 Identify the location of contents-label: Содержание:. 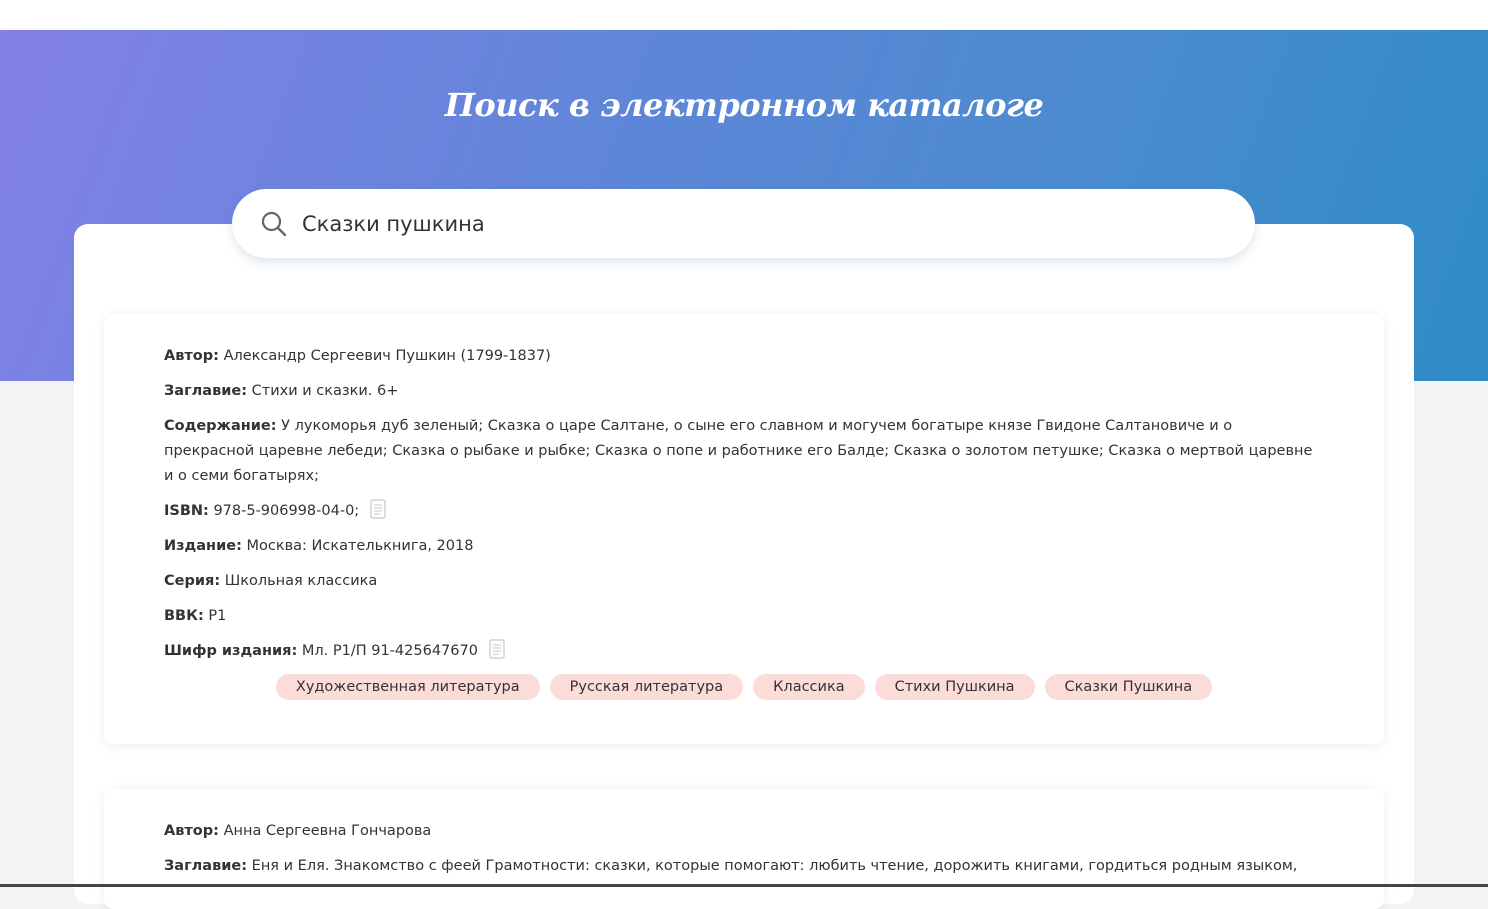
(220, 426).